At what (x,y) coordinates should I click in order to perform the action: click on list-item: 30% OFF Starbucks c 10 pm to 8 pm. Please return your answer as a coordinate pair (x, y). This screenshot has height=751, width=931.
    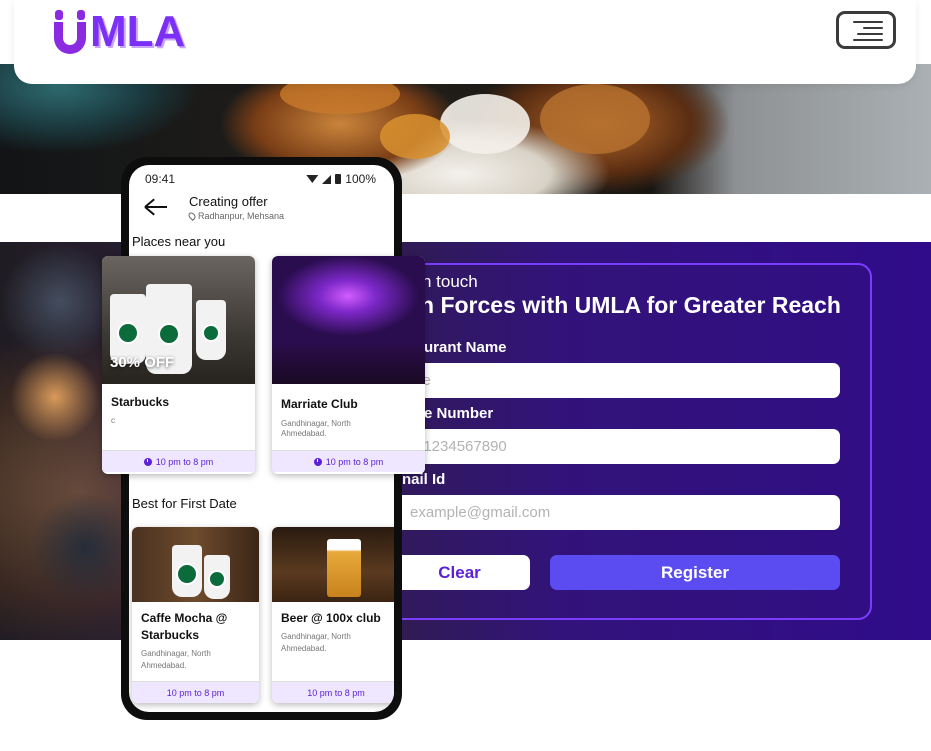
    Looking at the image, I should click on (178, 365).